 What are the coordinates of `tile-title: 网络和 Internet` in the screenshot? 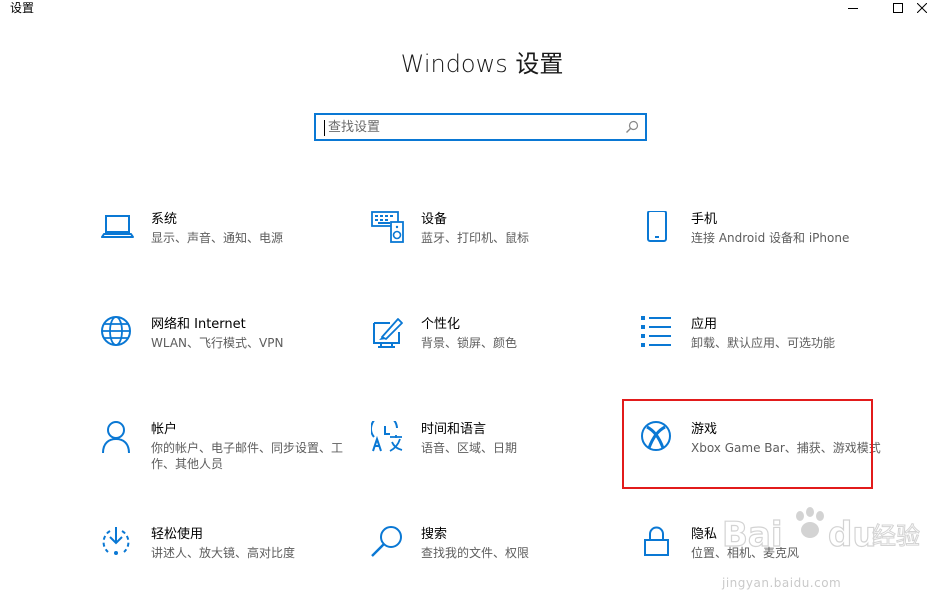 It's located at (198, 324).